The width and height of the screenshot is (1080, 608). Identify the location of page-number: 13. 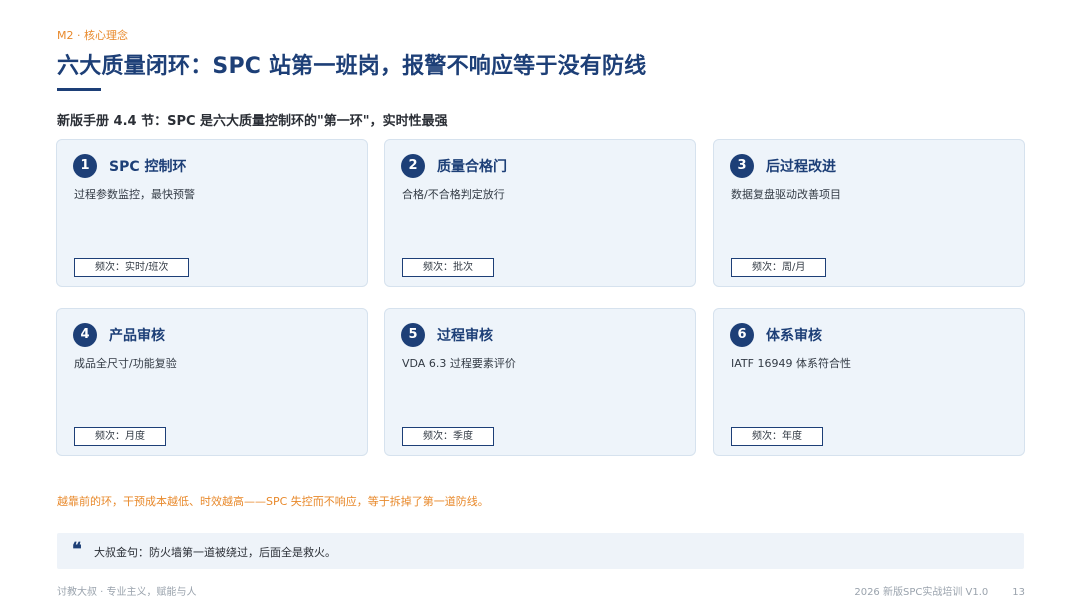
(1018, 592).